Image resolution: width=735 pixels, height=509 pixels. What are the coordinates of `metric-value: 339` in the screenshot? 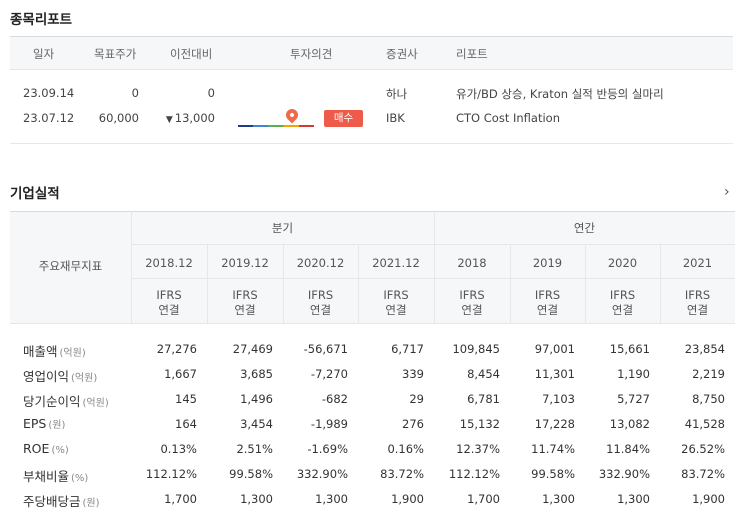 It's located at (413, 374).